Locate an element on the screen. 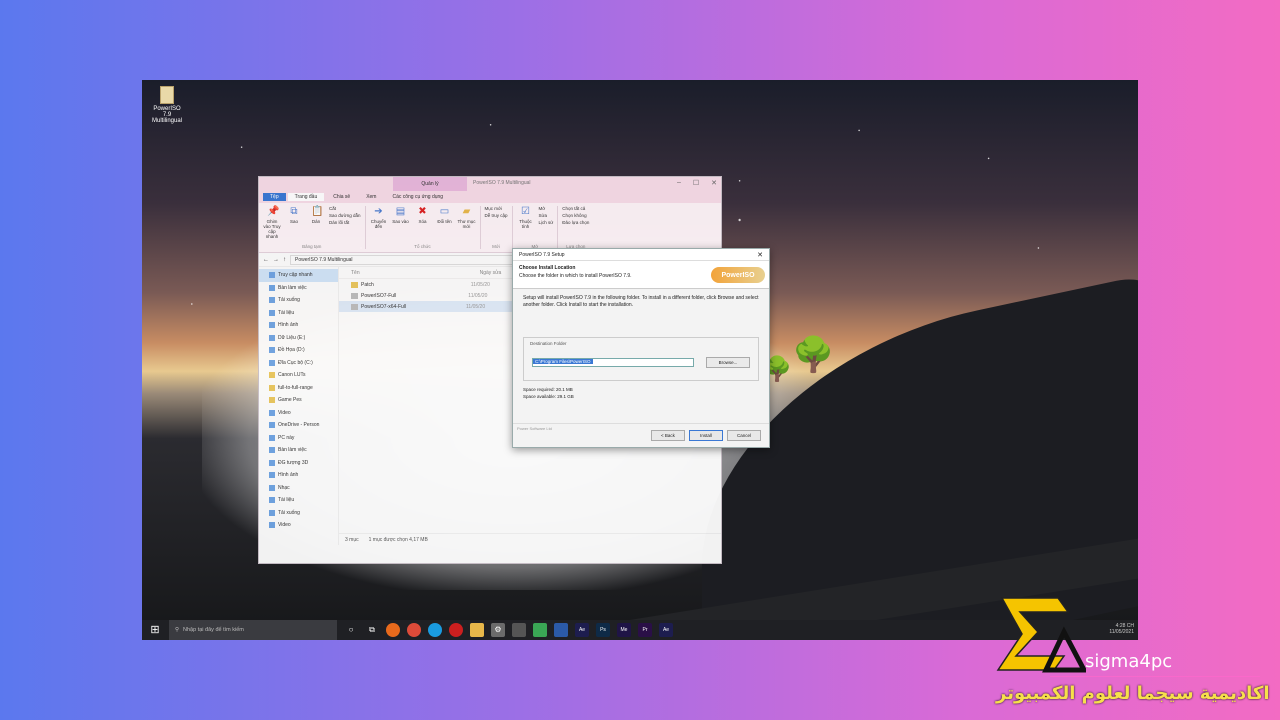 Image resolution: width=1280 pixels, height=720 pixels. nav-item-this-pc: PC này is located at coordinates (298, 438).